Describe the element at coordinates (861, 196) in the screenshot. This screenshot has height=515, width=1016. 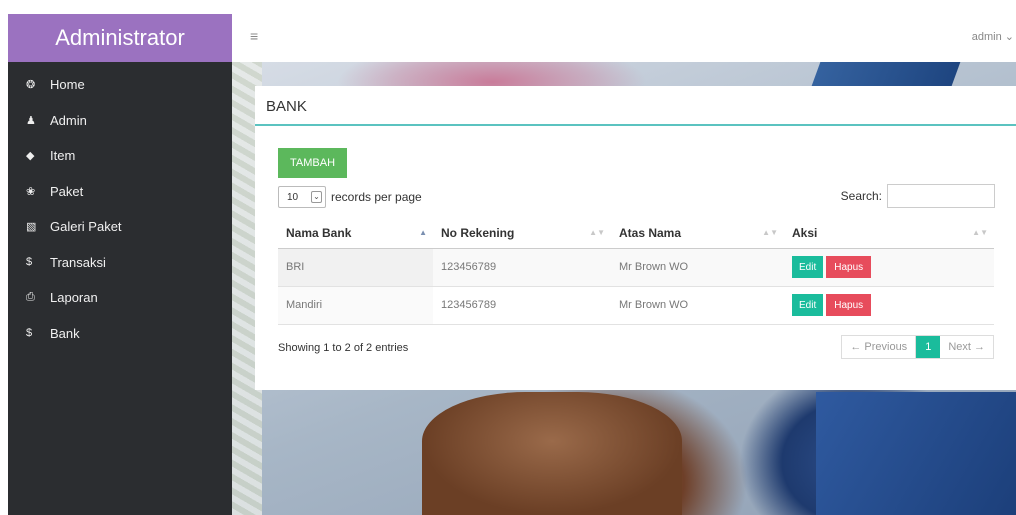
I see `search-label: Search:` at that location.